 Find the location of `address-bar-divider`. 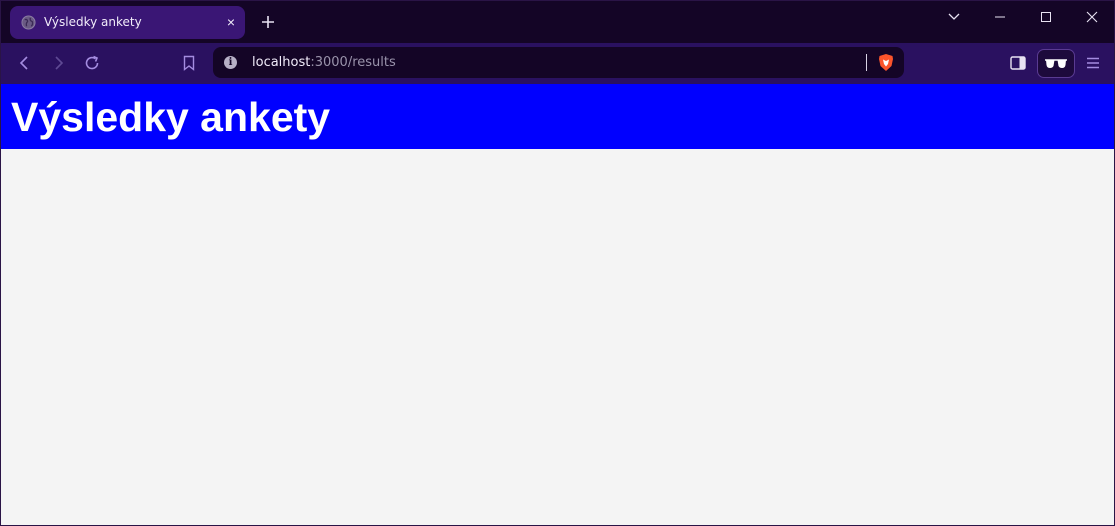

address-bar-divider is located at coordinates (866, 62).